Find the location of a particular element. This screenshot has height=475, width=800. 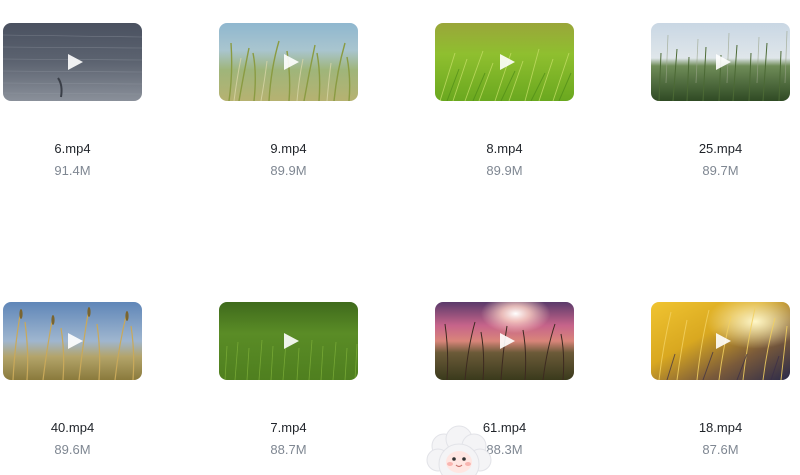

video-card: 18.mp4 87.6M is located at coordinates (720, 380).